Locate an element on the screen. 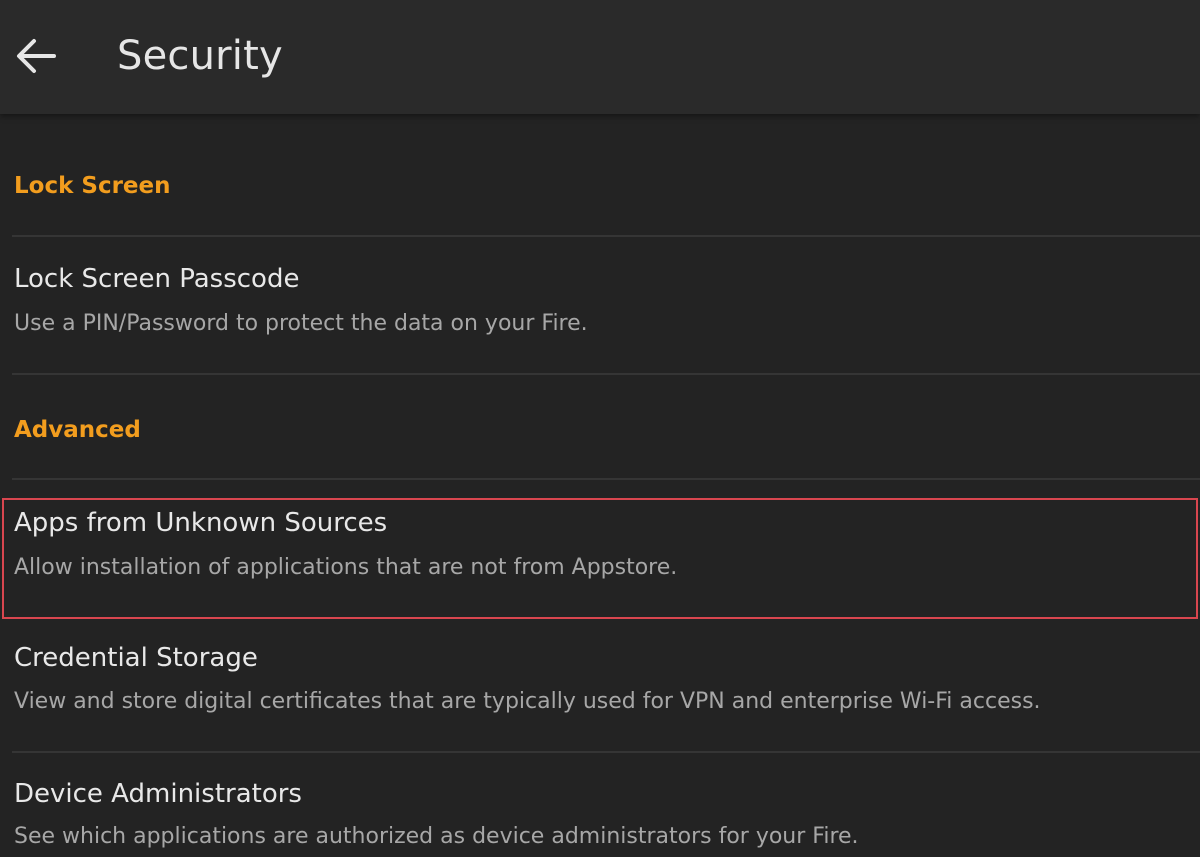  setting-title: Credential Storage is located at coordinates (136, 658).